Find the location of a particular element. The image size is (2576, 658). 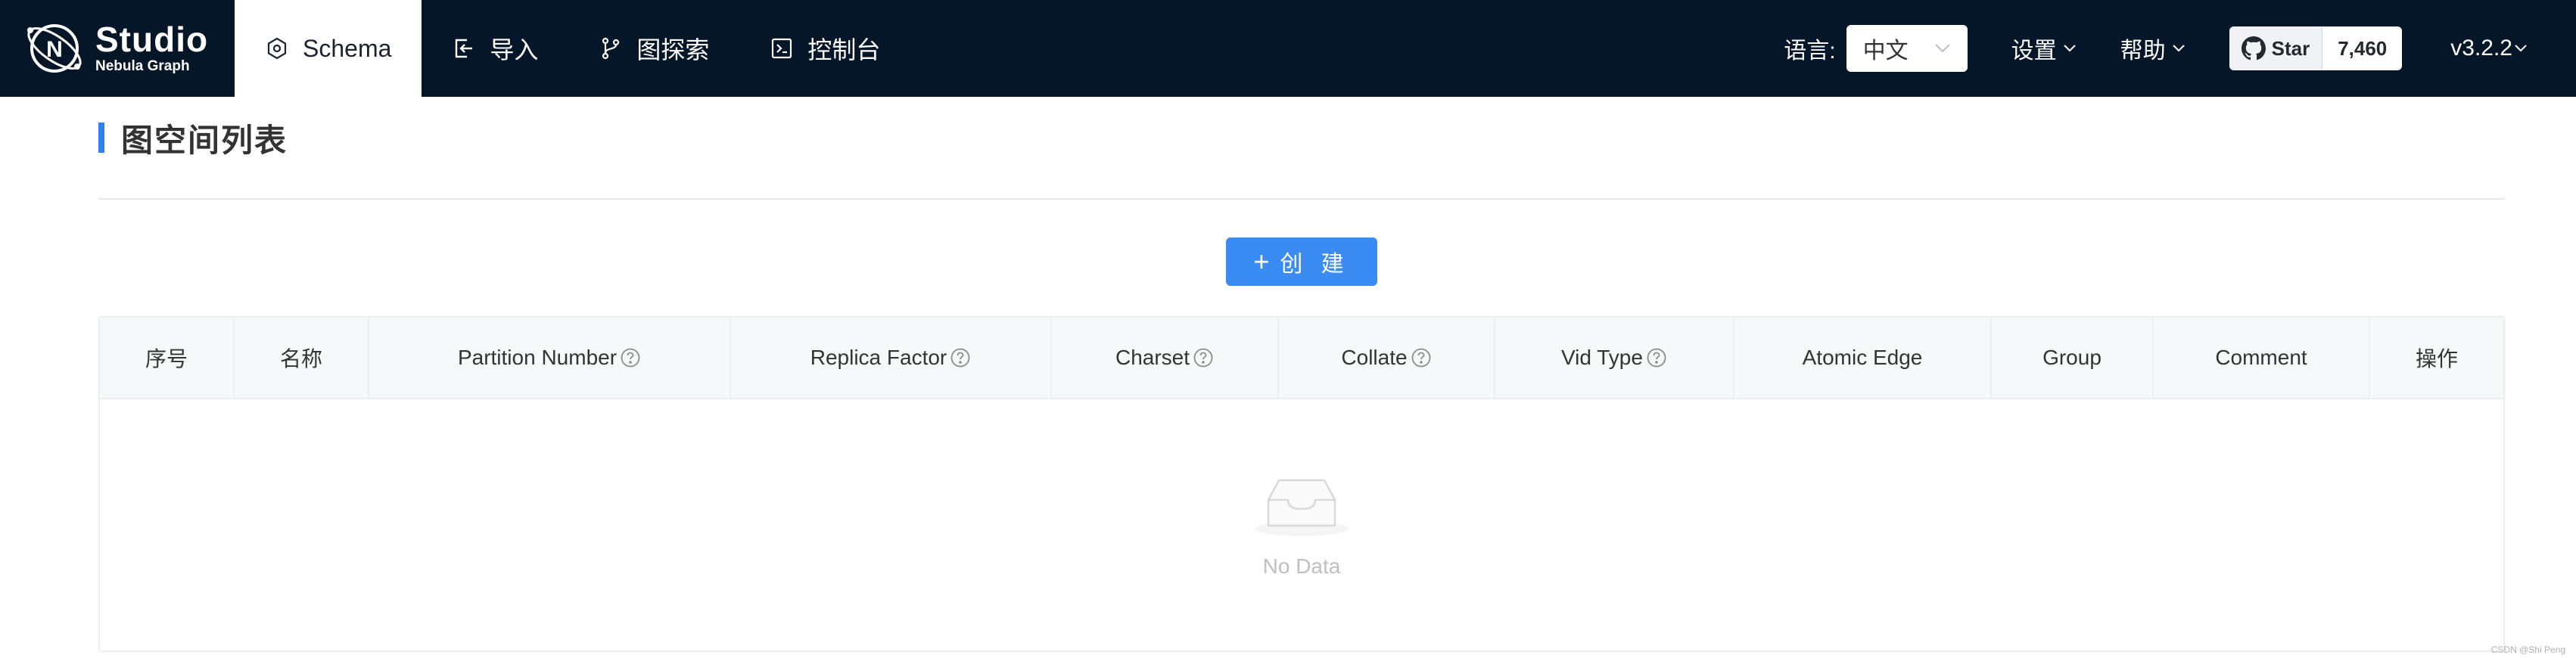

settings-label: 设置 is located at coordinates (2034, 51).